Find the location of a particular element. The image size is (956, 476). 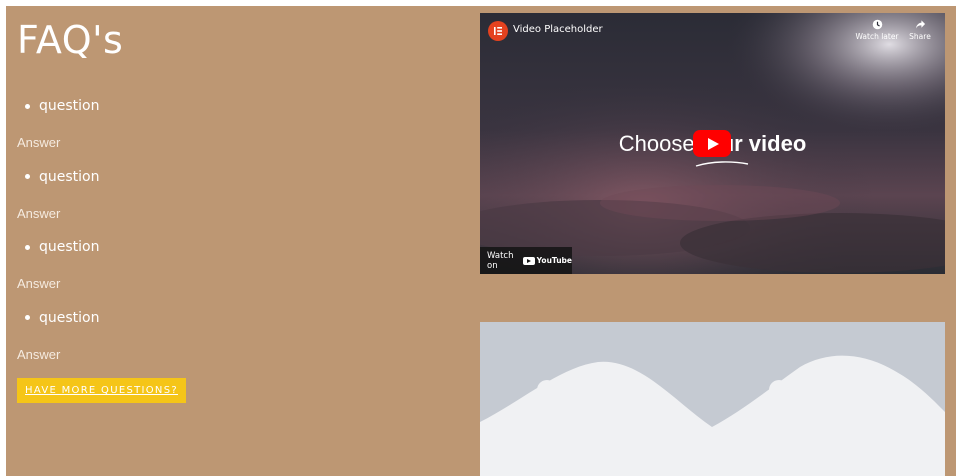

clock-icon is located at coordinates (877, 25).